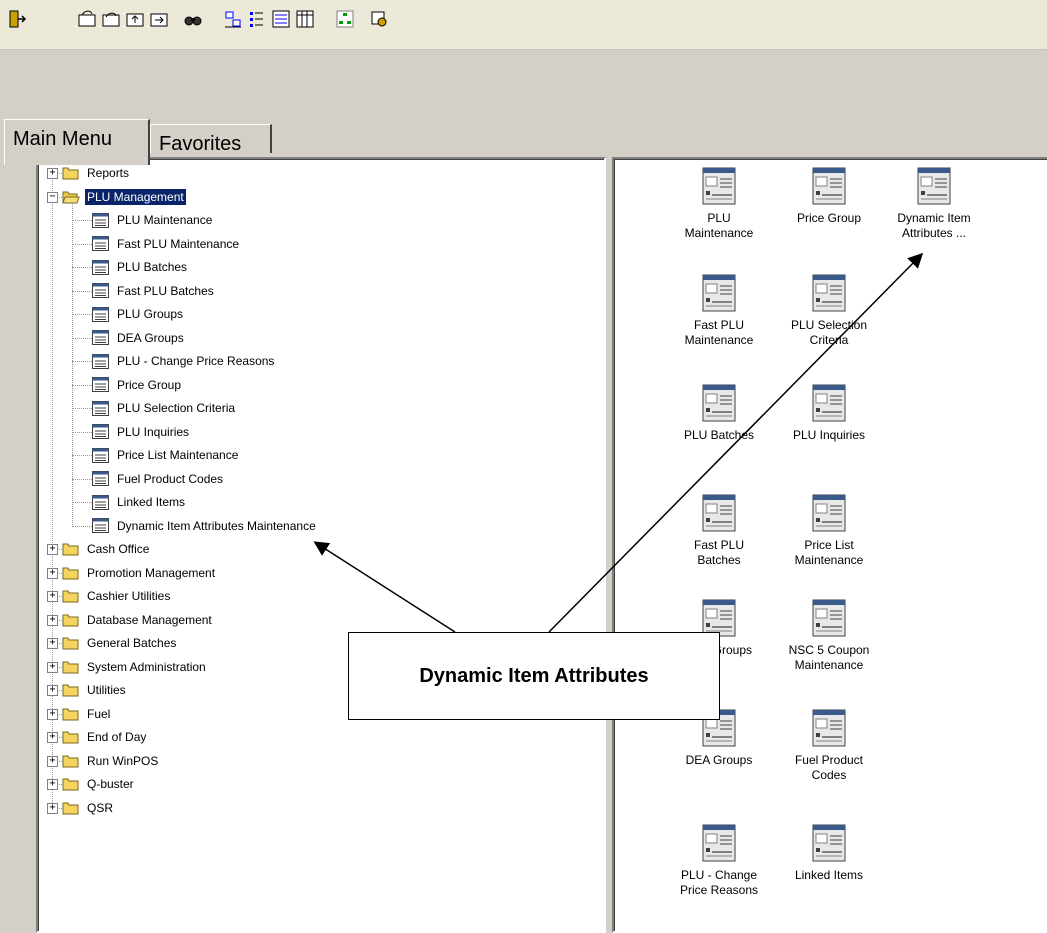  I want to click on tree-item-label: PLU Inquiries, so click(153, 431).